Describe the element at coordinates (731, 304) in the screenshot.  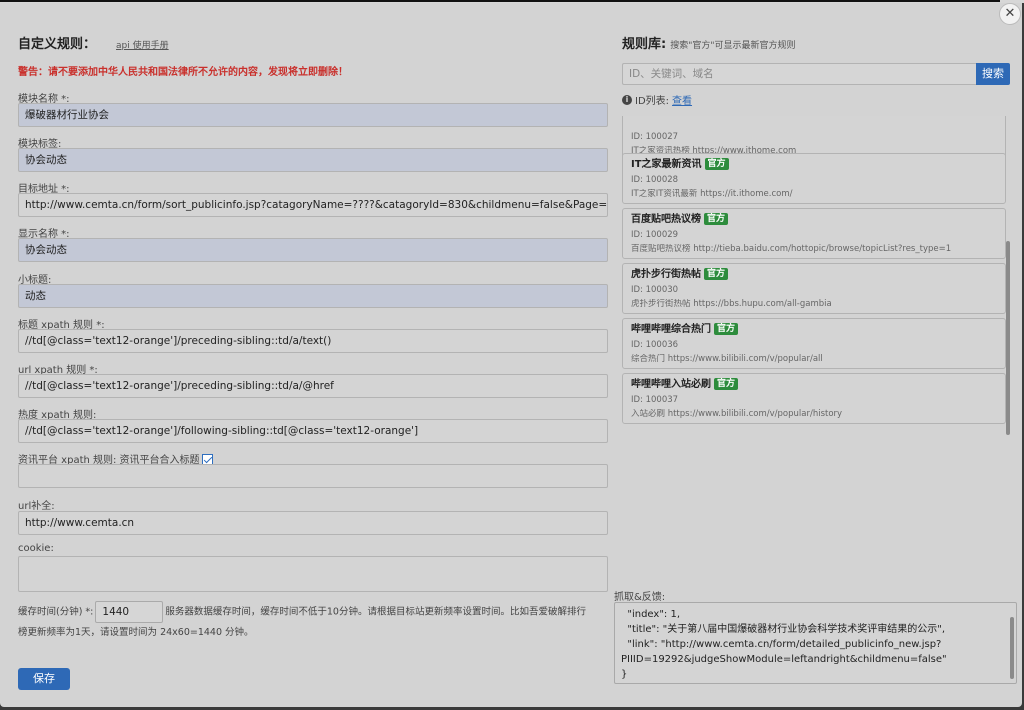
I see `rule-desc: 虎扑步行街热帖 https://bbs.hupu.com/all-gambia` at that location.